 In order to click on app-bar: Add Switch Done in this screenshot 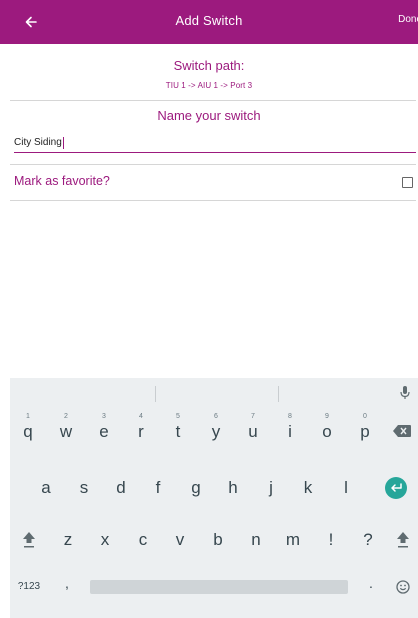, I will do `click(209, 22)`.